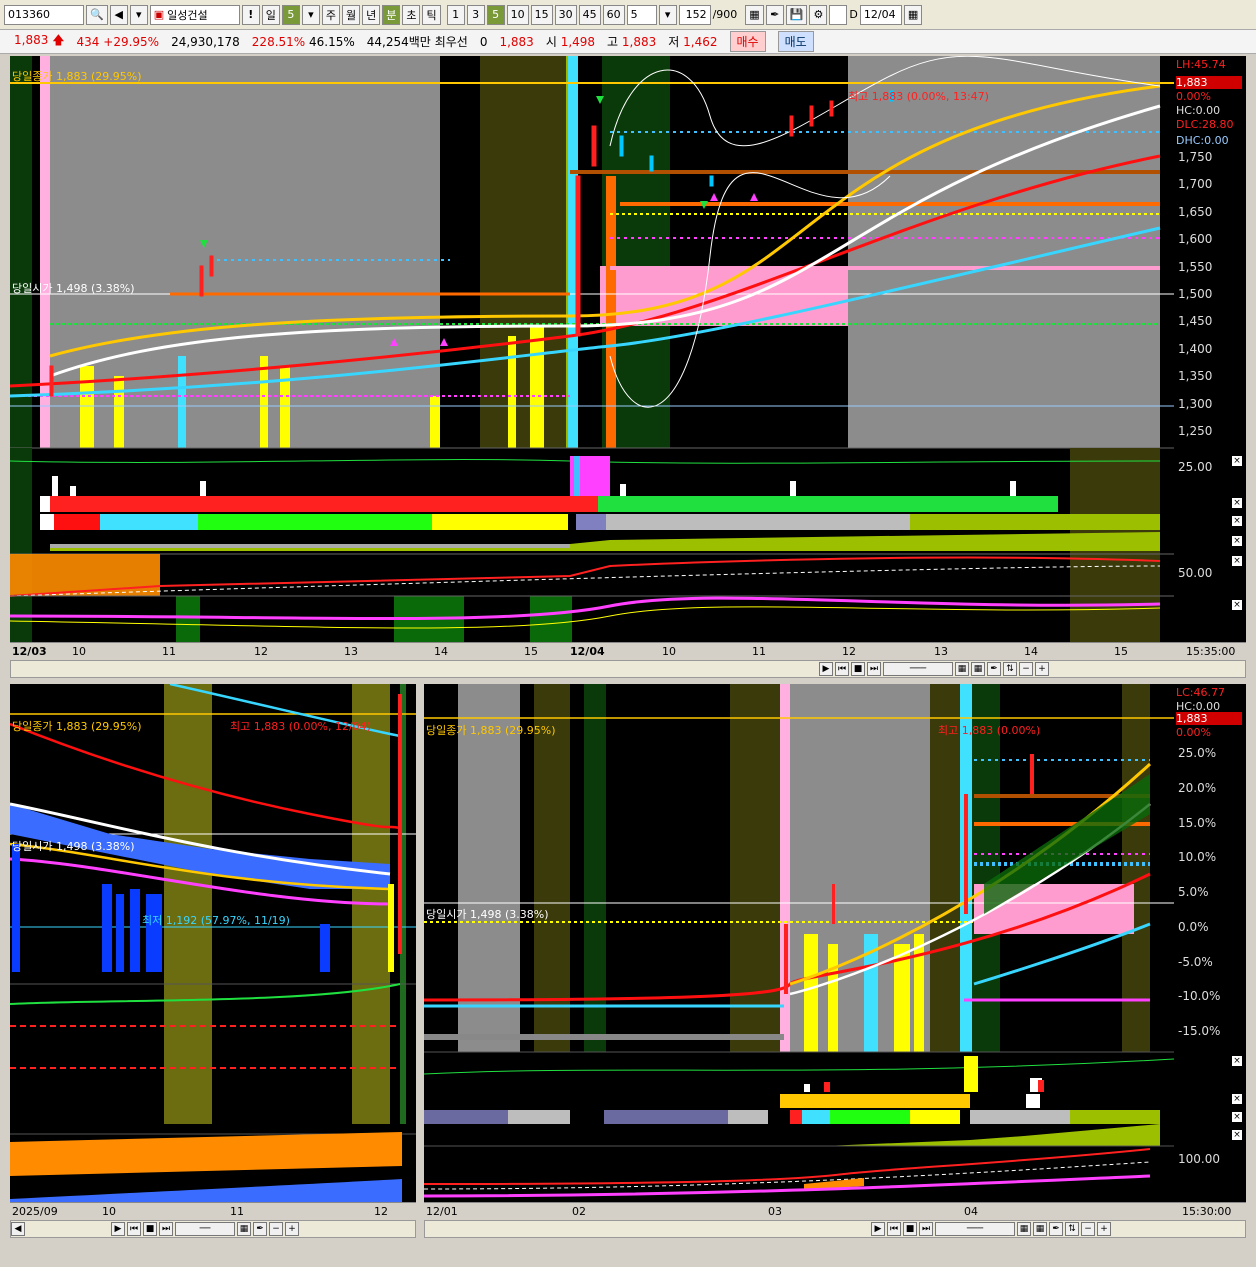  What do you see at coordinates (250, 14) in the screenshot?
I see `alert-button: !` at bounding box center [250, 14].